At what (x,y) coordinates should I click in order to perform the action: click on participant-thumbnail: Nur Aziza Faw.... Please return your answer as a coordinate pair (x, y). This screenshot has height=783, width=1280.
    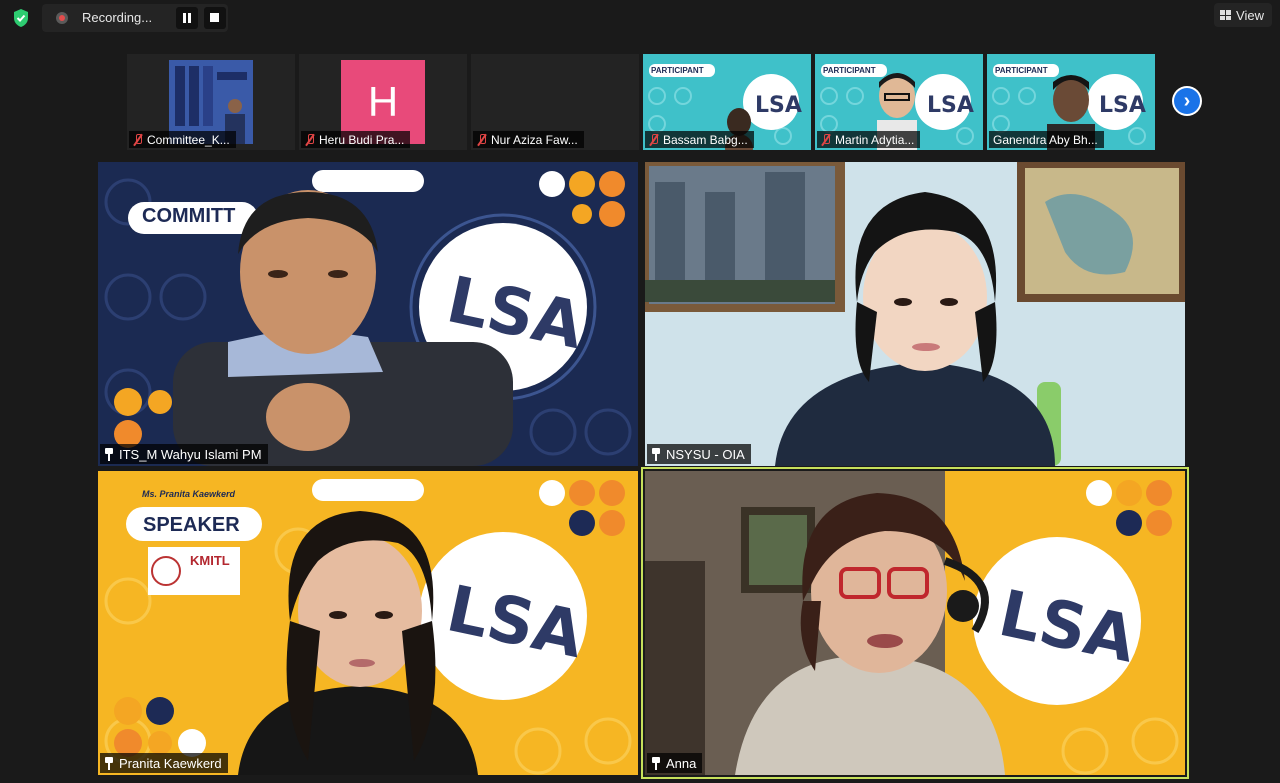
    Looking at the image, I should click on (555, 102).